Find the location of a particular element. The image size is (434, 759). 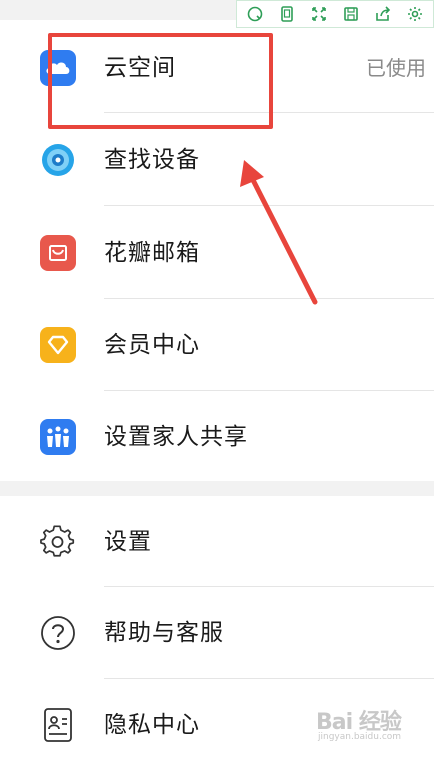

petal-mail-icon is located at coordinates (58, 253).